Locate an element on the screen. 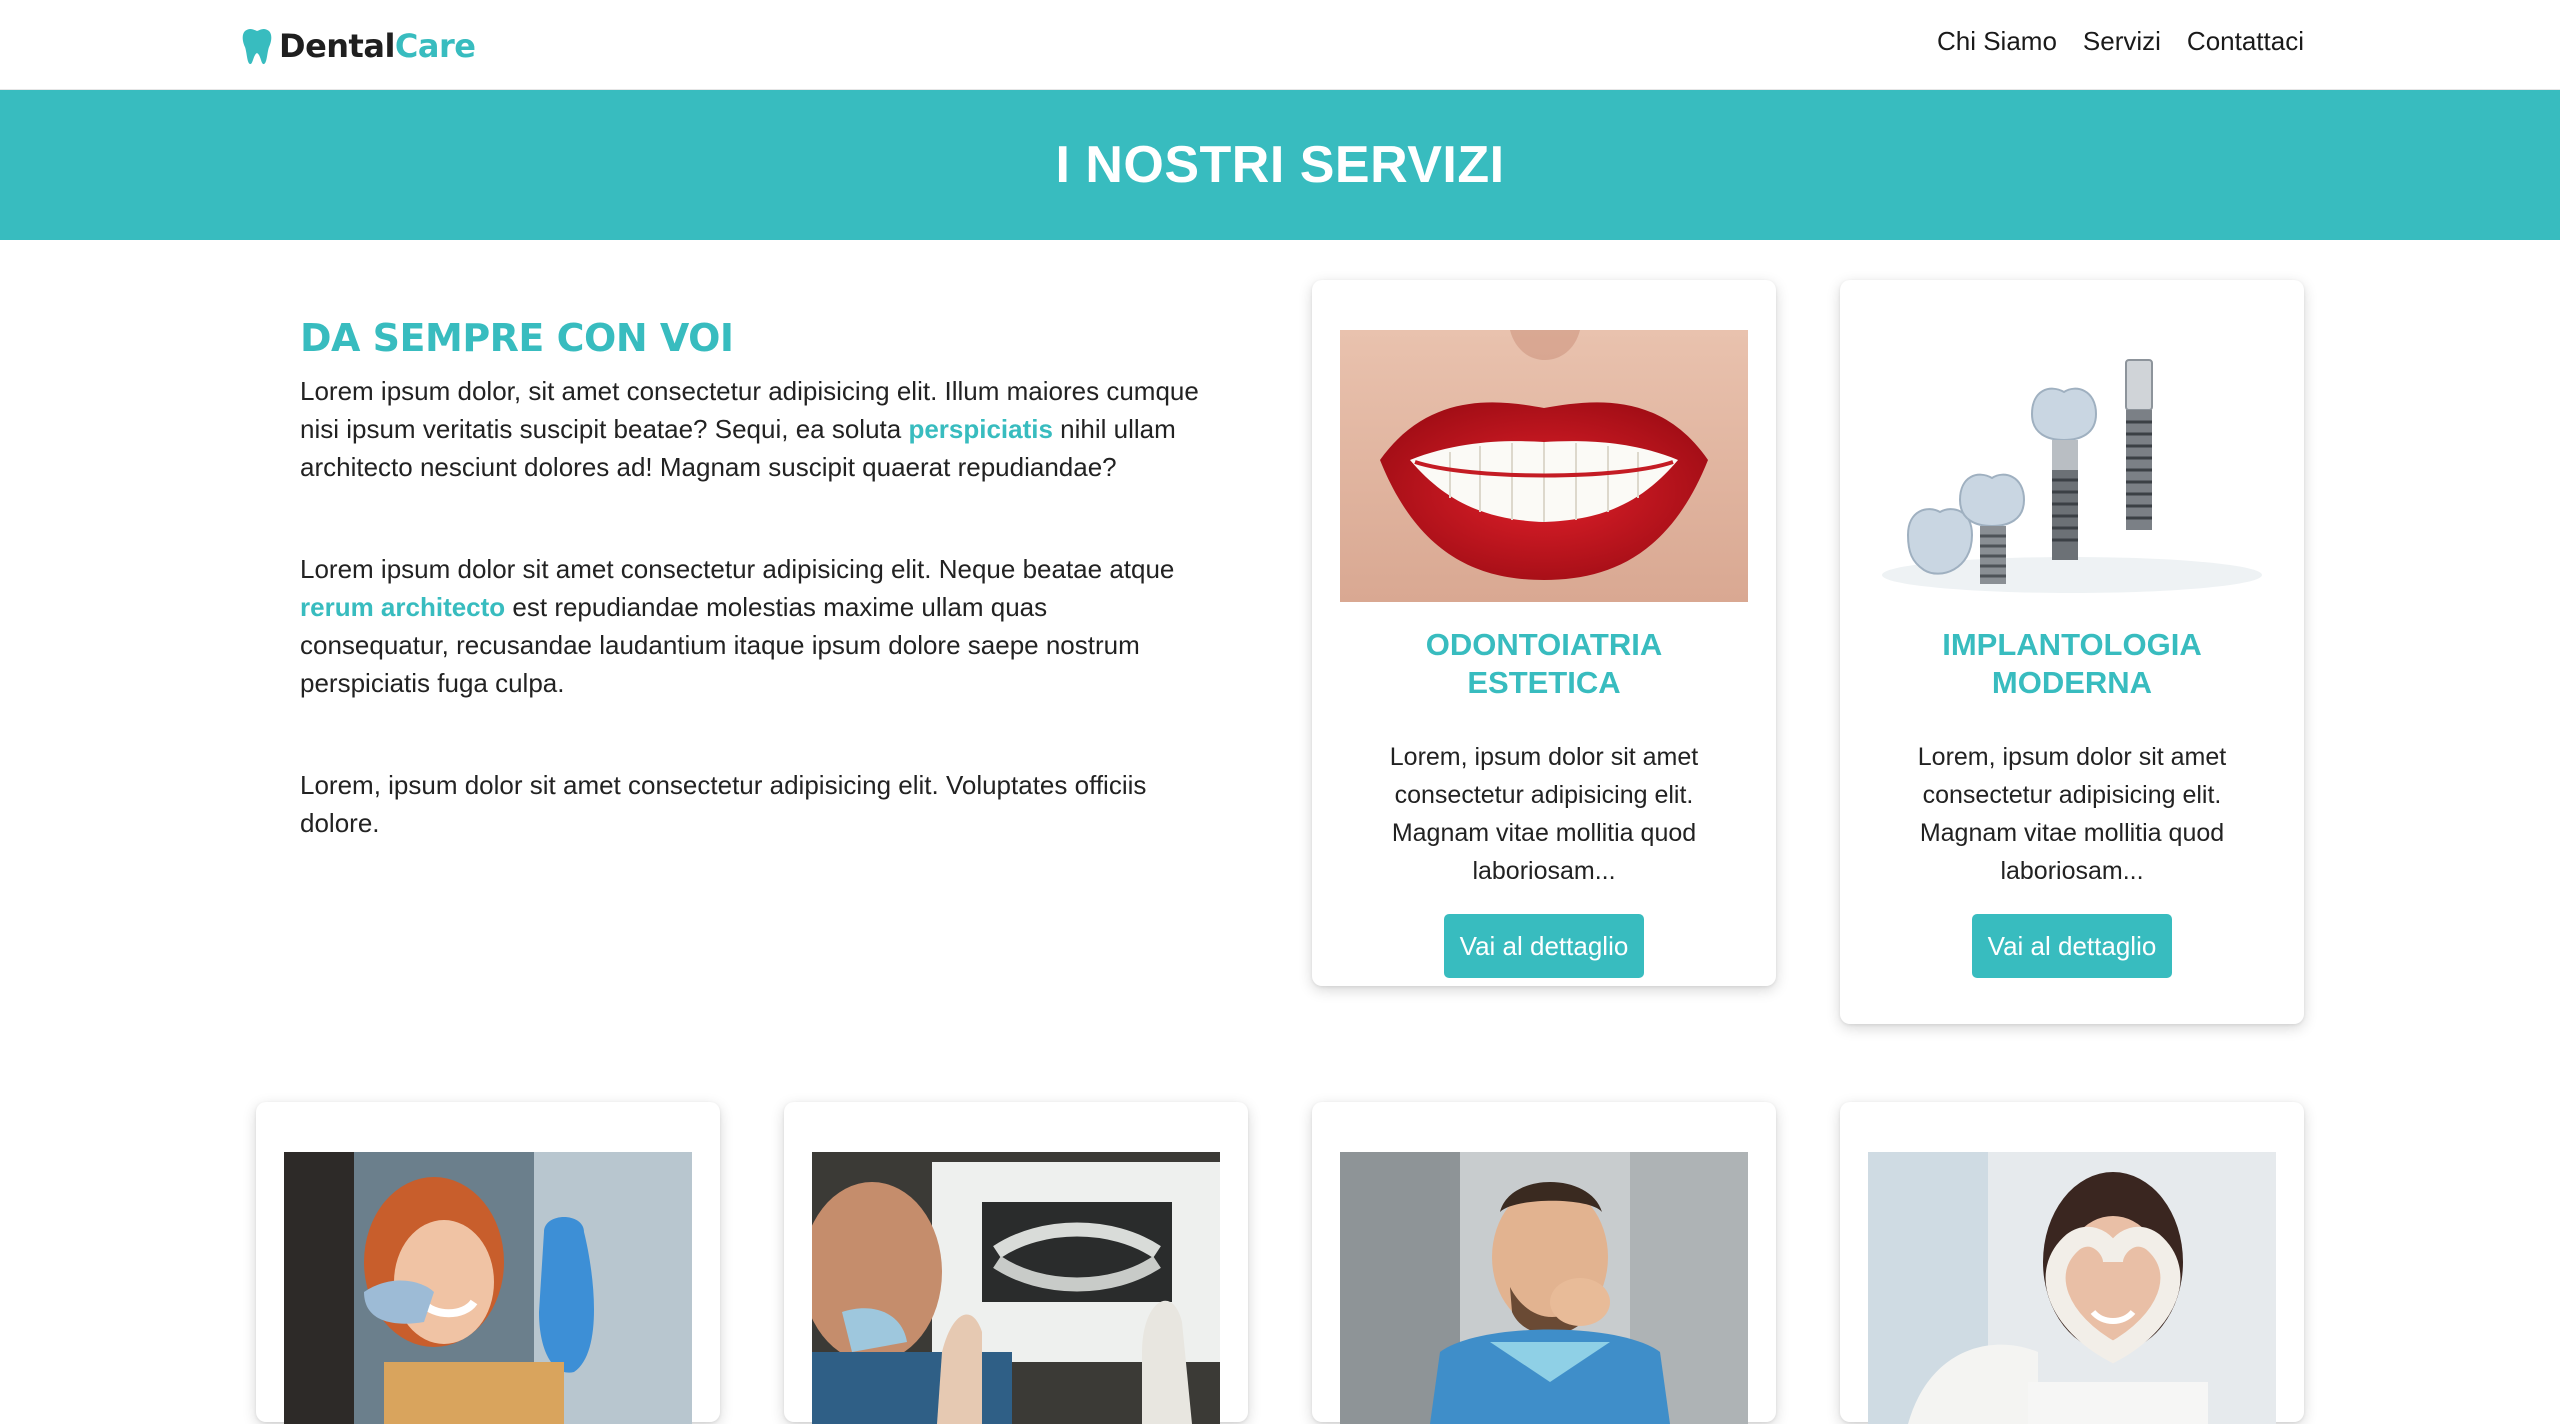 The width and height of the screenshot is (2560, 1424). nav-links: Chi Siamo Servizi Contattaci is located at coordinates (2120, 41).